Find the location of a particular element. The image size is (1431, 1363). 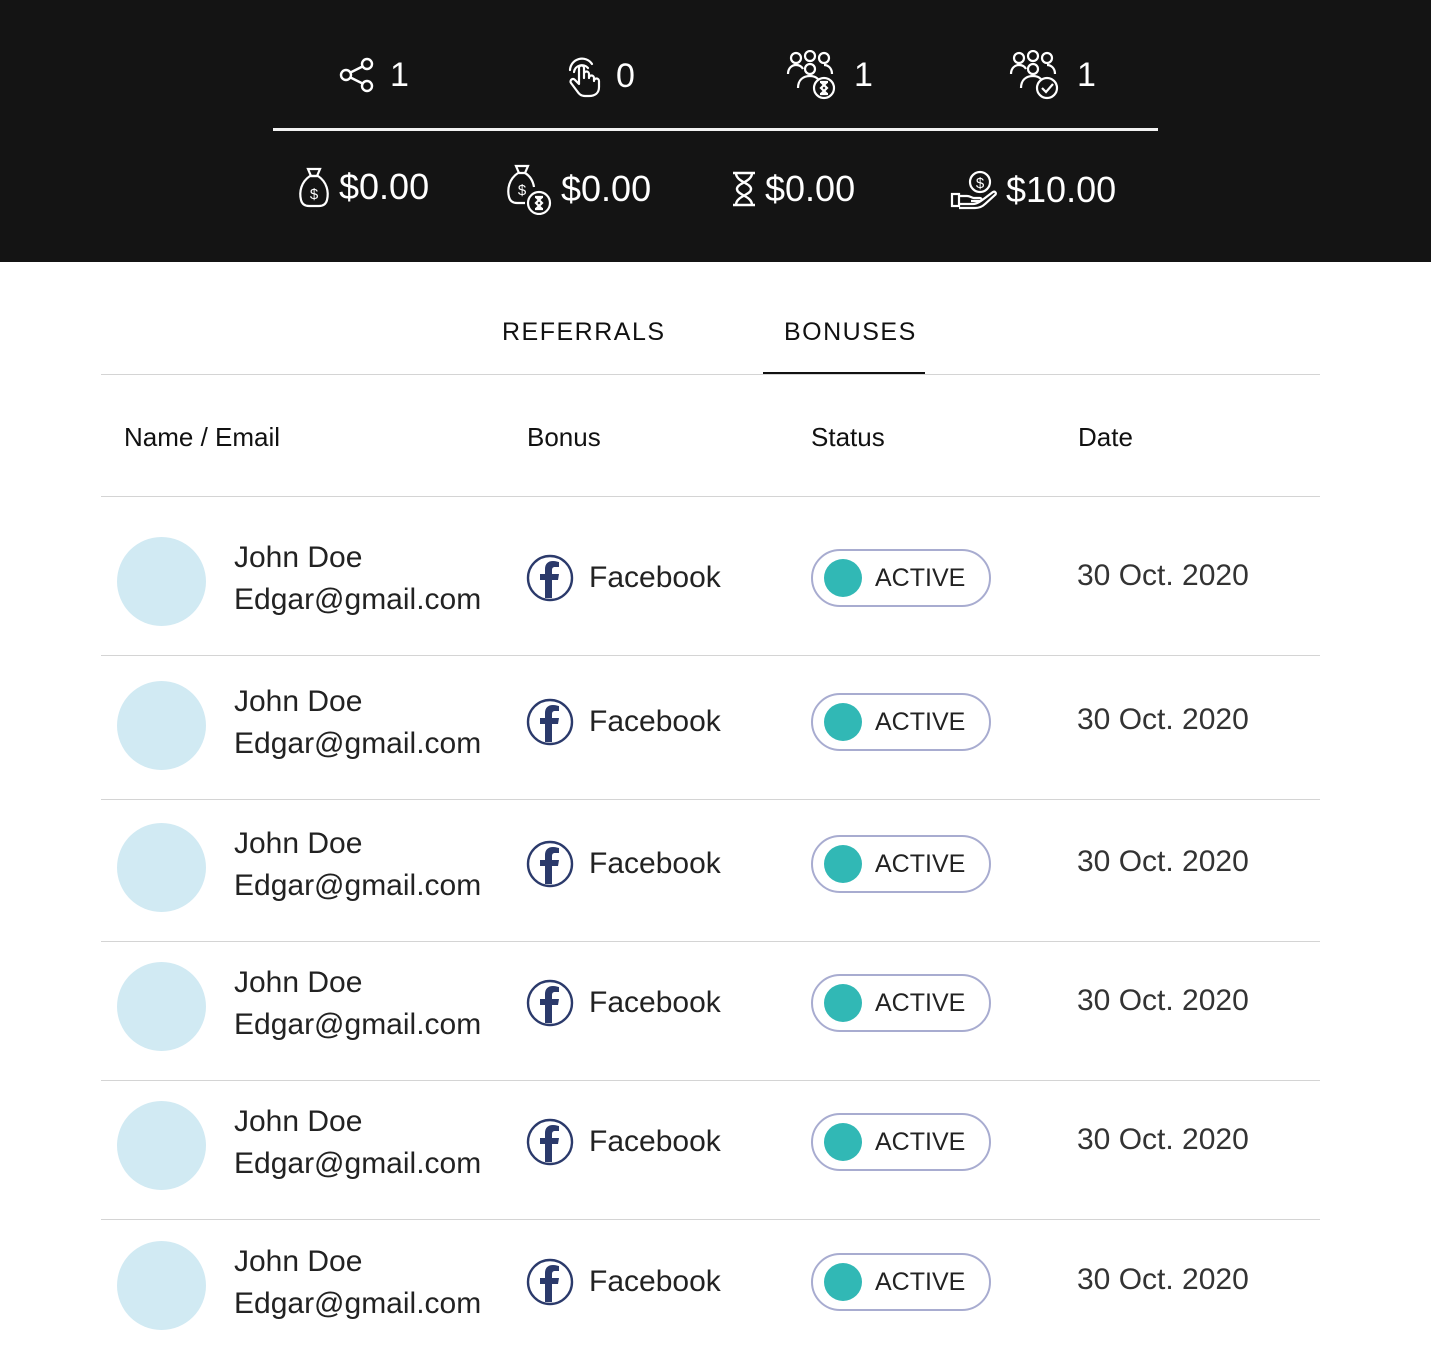

tabs: REFERRALS BONUSES is located at coordinates (710, 318).